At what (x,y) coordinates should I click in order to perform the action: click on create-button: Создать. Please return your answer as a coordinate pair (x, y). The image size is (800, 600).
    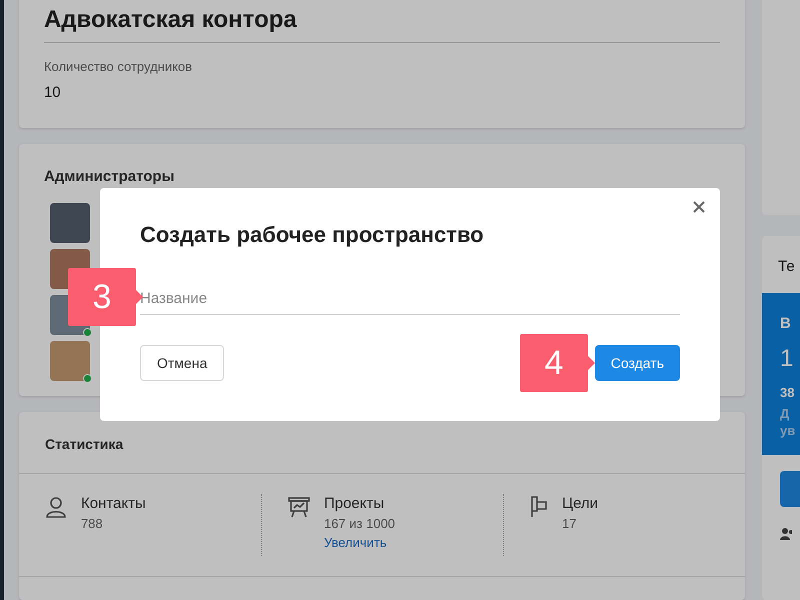
    Looking at the image, I should click on (637, 363).